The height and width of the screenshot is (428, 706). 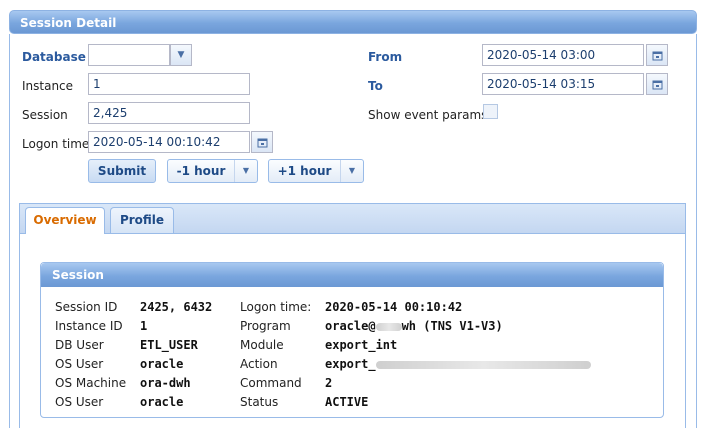 What do you see at coordinates (91, 383) in the screenshot?
I see `os-machine-key: OS Machine` at bounding box center [91, 383].